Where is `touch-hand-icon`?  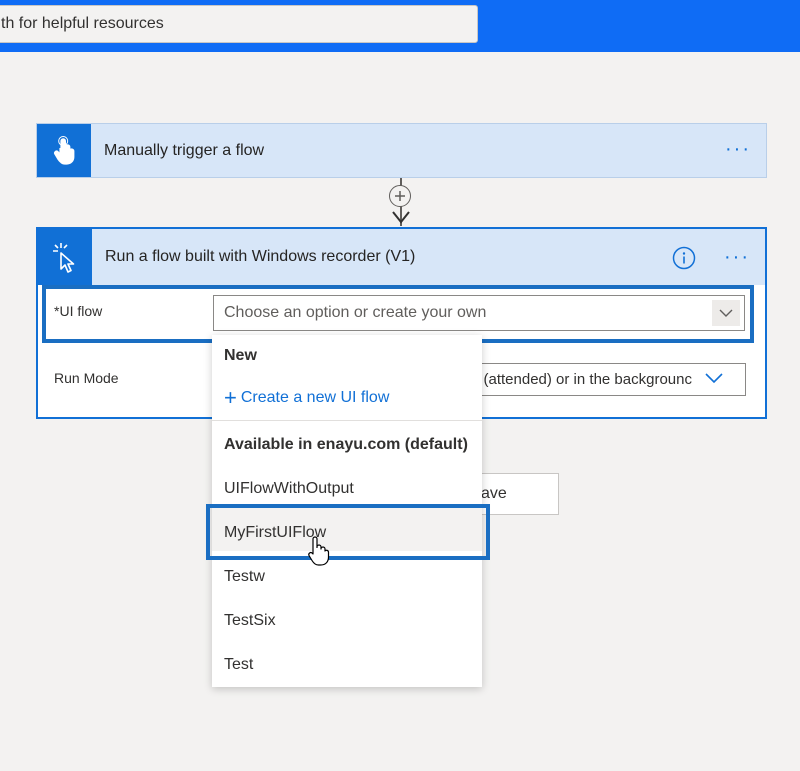 touch-hand-icon is located at coordinates (64, 150).